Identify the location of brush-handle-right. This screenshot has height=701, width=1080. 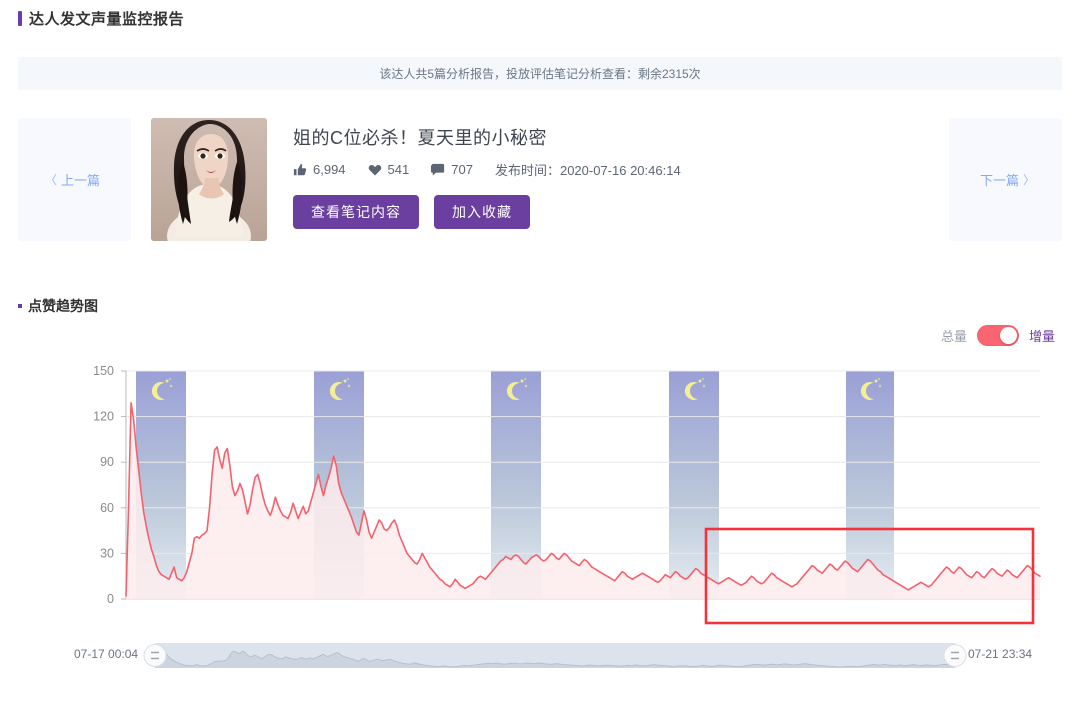
(955, 655).